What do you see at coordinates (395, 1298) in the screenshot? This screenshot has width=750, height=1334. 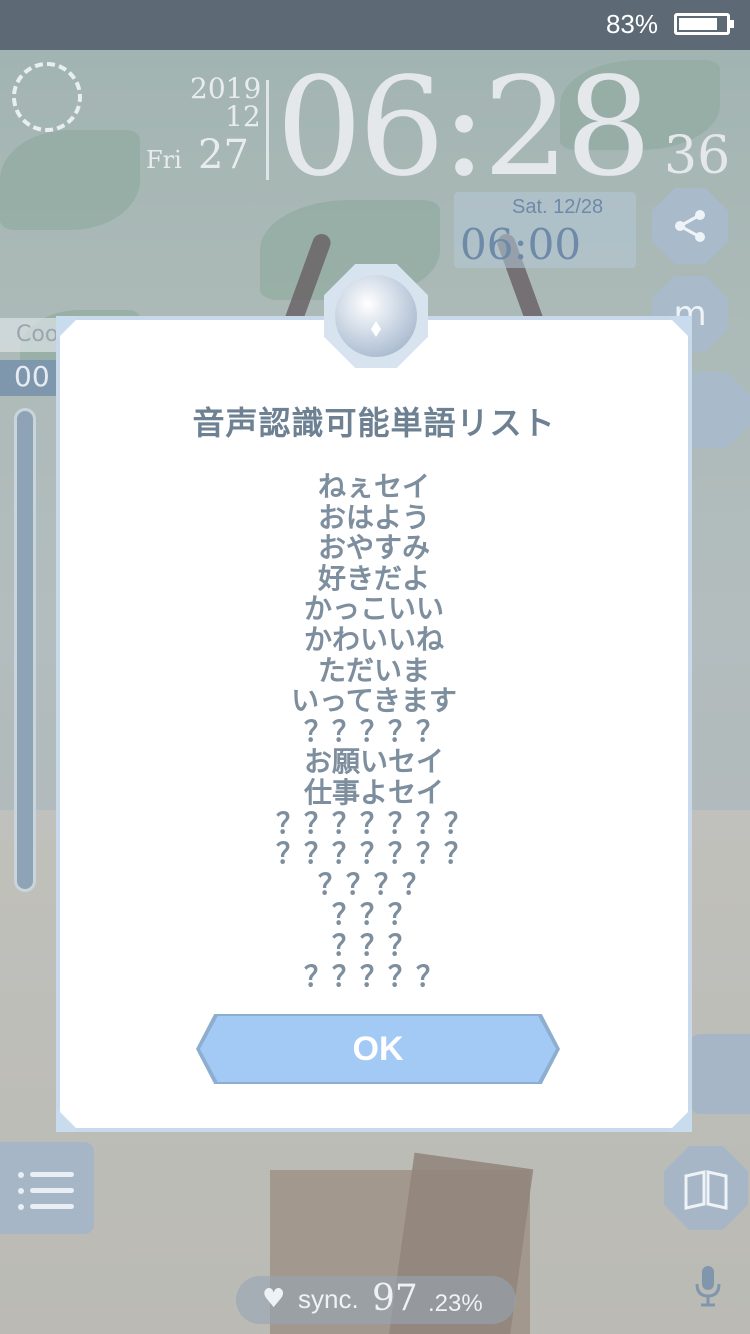 I see `sync-value: 97` at bounding box center [395, 1298].